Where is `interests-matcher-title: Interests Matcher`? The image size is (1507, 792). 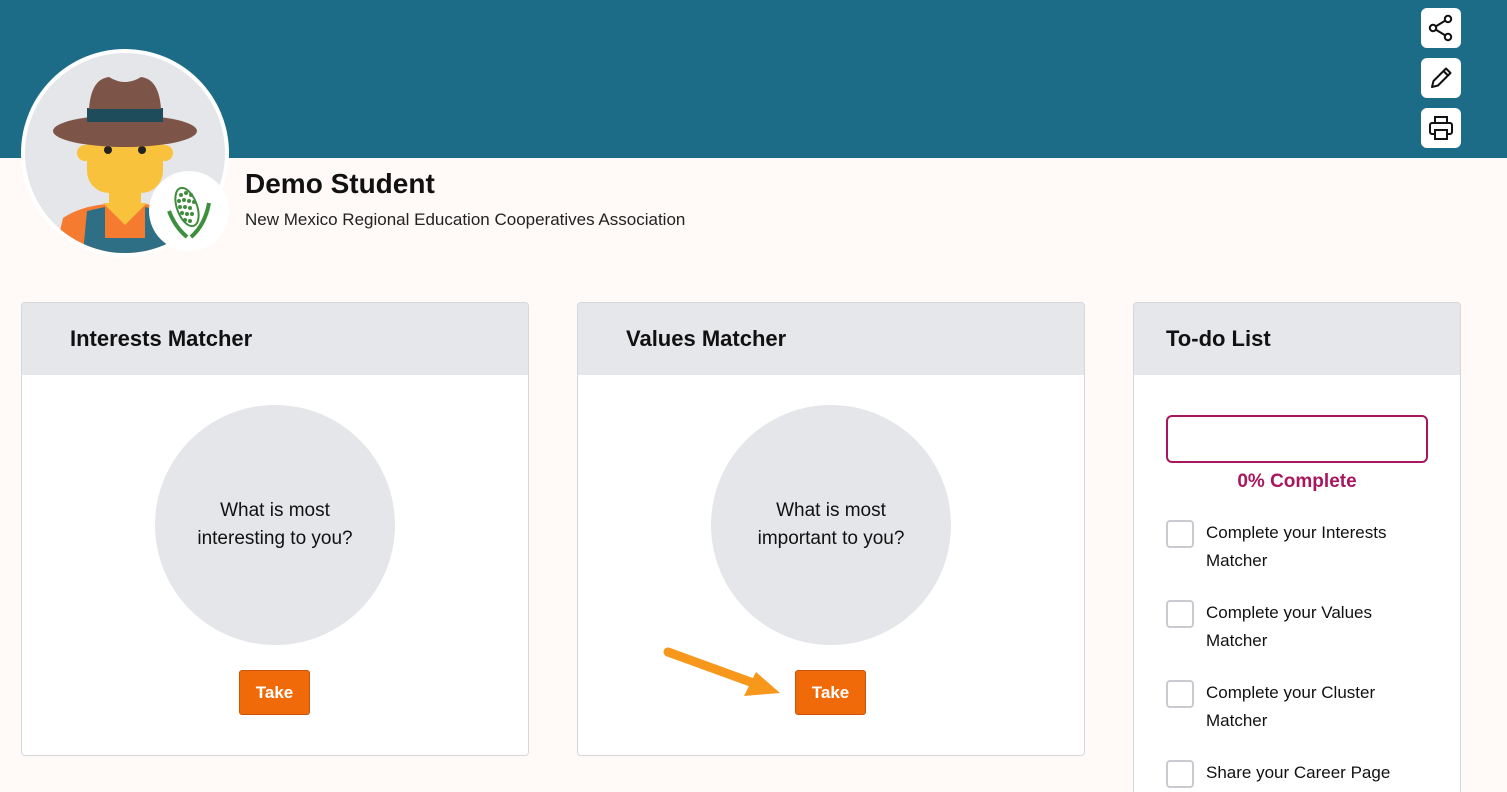
interests-matcher-title: Interests Matcher is located at coordinates (275, 339).